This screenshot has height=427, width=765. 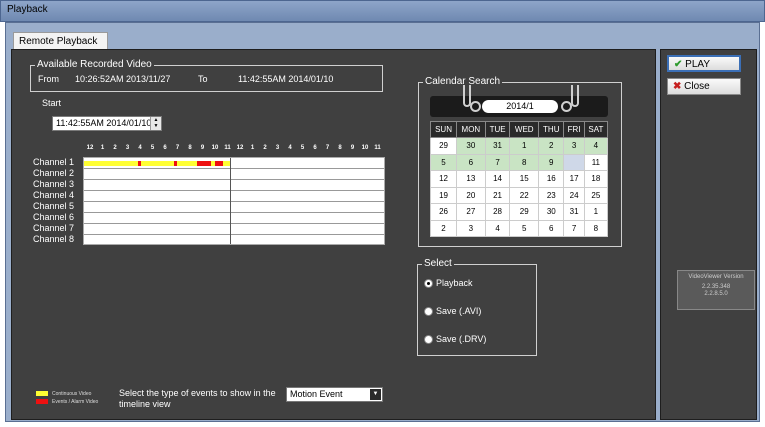 What do you see at coordinates (551, 179) in the screenshot?
I see `calendar-day: 16` at bounding box center [551, 179].